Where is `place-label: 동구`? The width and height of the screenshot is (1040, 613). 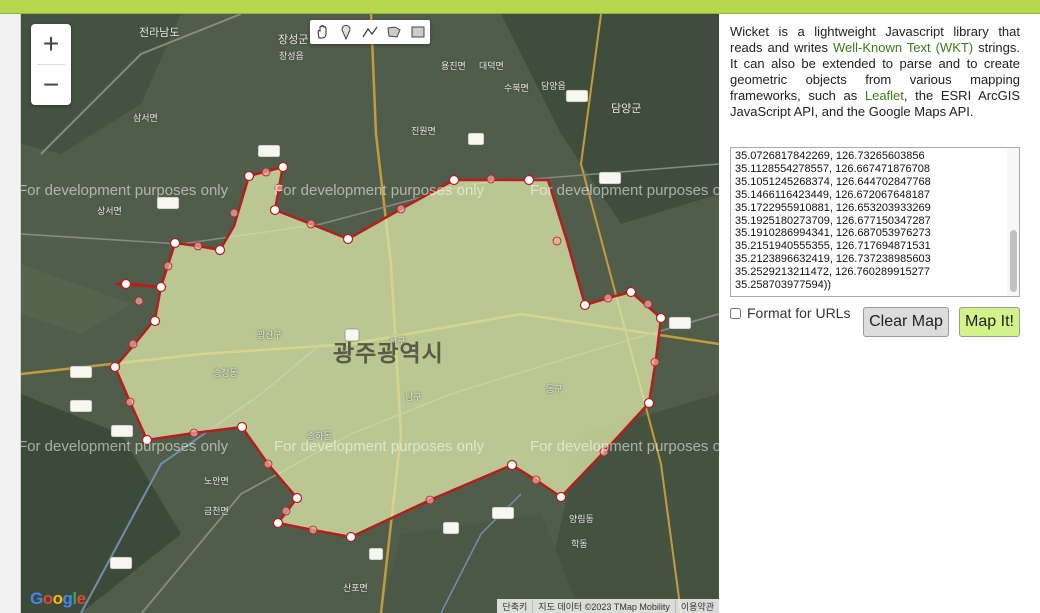
place-label: 동구 is located at coordinates (554, 389).